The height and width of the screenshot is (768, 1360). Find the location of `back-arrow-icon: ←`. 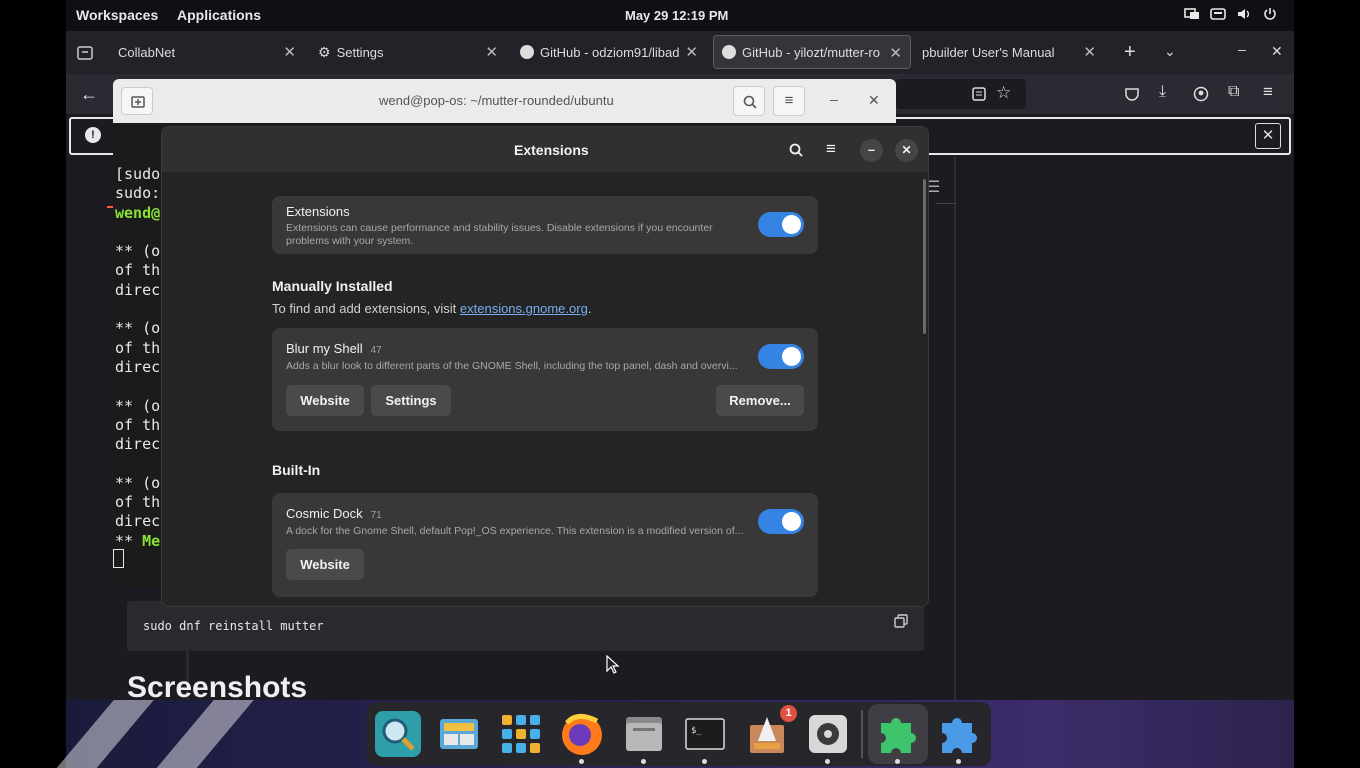

back-arrow-icon: ← is located at coordinates (89, 94).